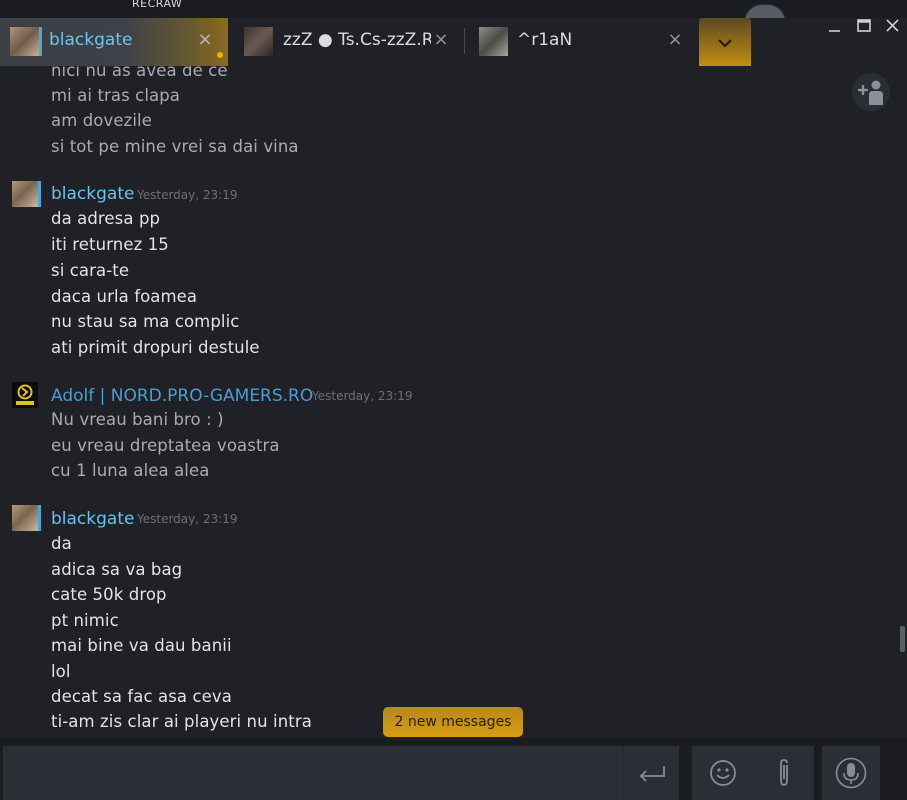 The width and height of the screenshot is (907, 800). I want to click on tab-r1an: ^r1aN ×, so click(580, 42).